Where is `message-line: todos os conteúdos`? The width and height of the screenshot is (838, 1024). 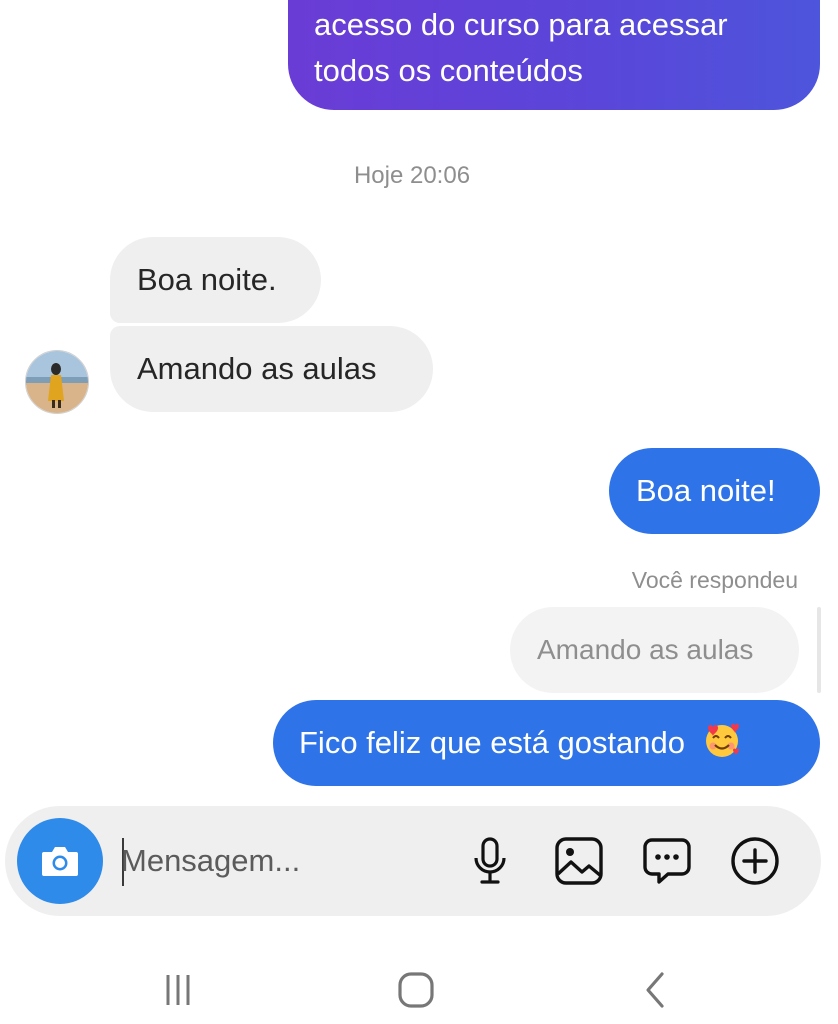
message-line: todos os conteúdos is located at coordinates (448, 70).